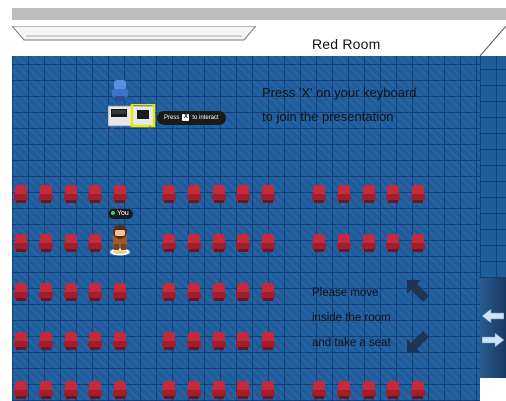 The height and width of the screenshot is (401, 506). I want to click on room-floor-right, so click(493, 167).